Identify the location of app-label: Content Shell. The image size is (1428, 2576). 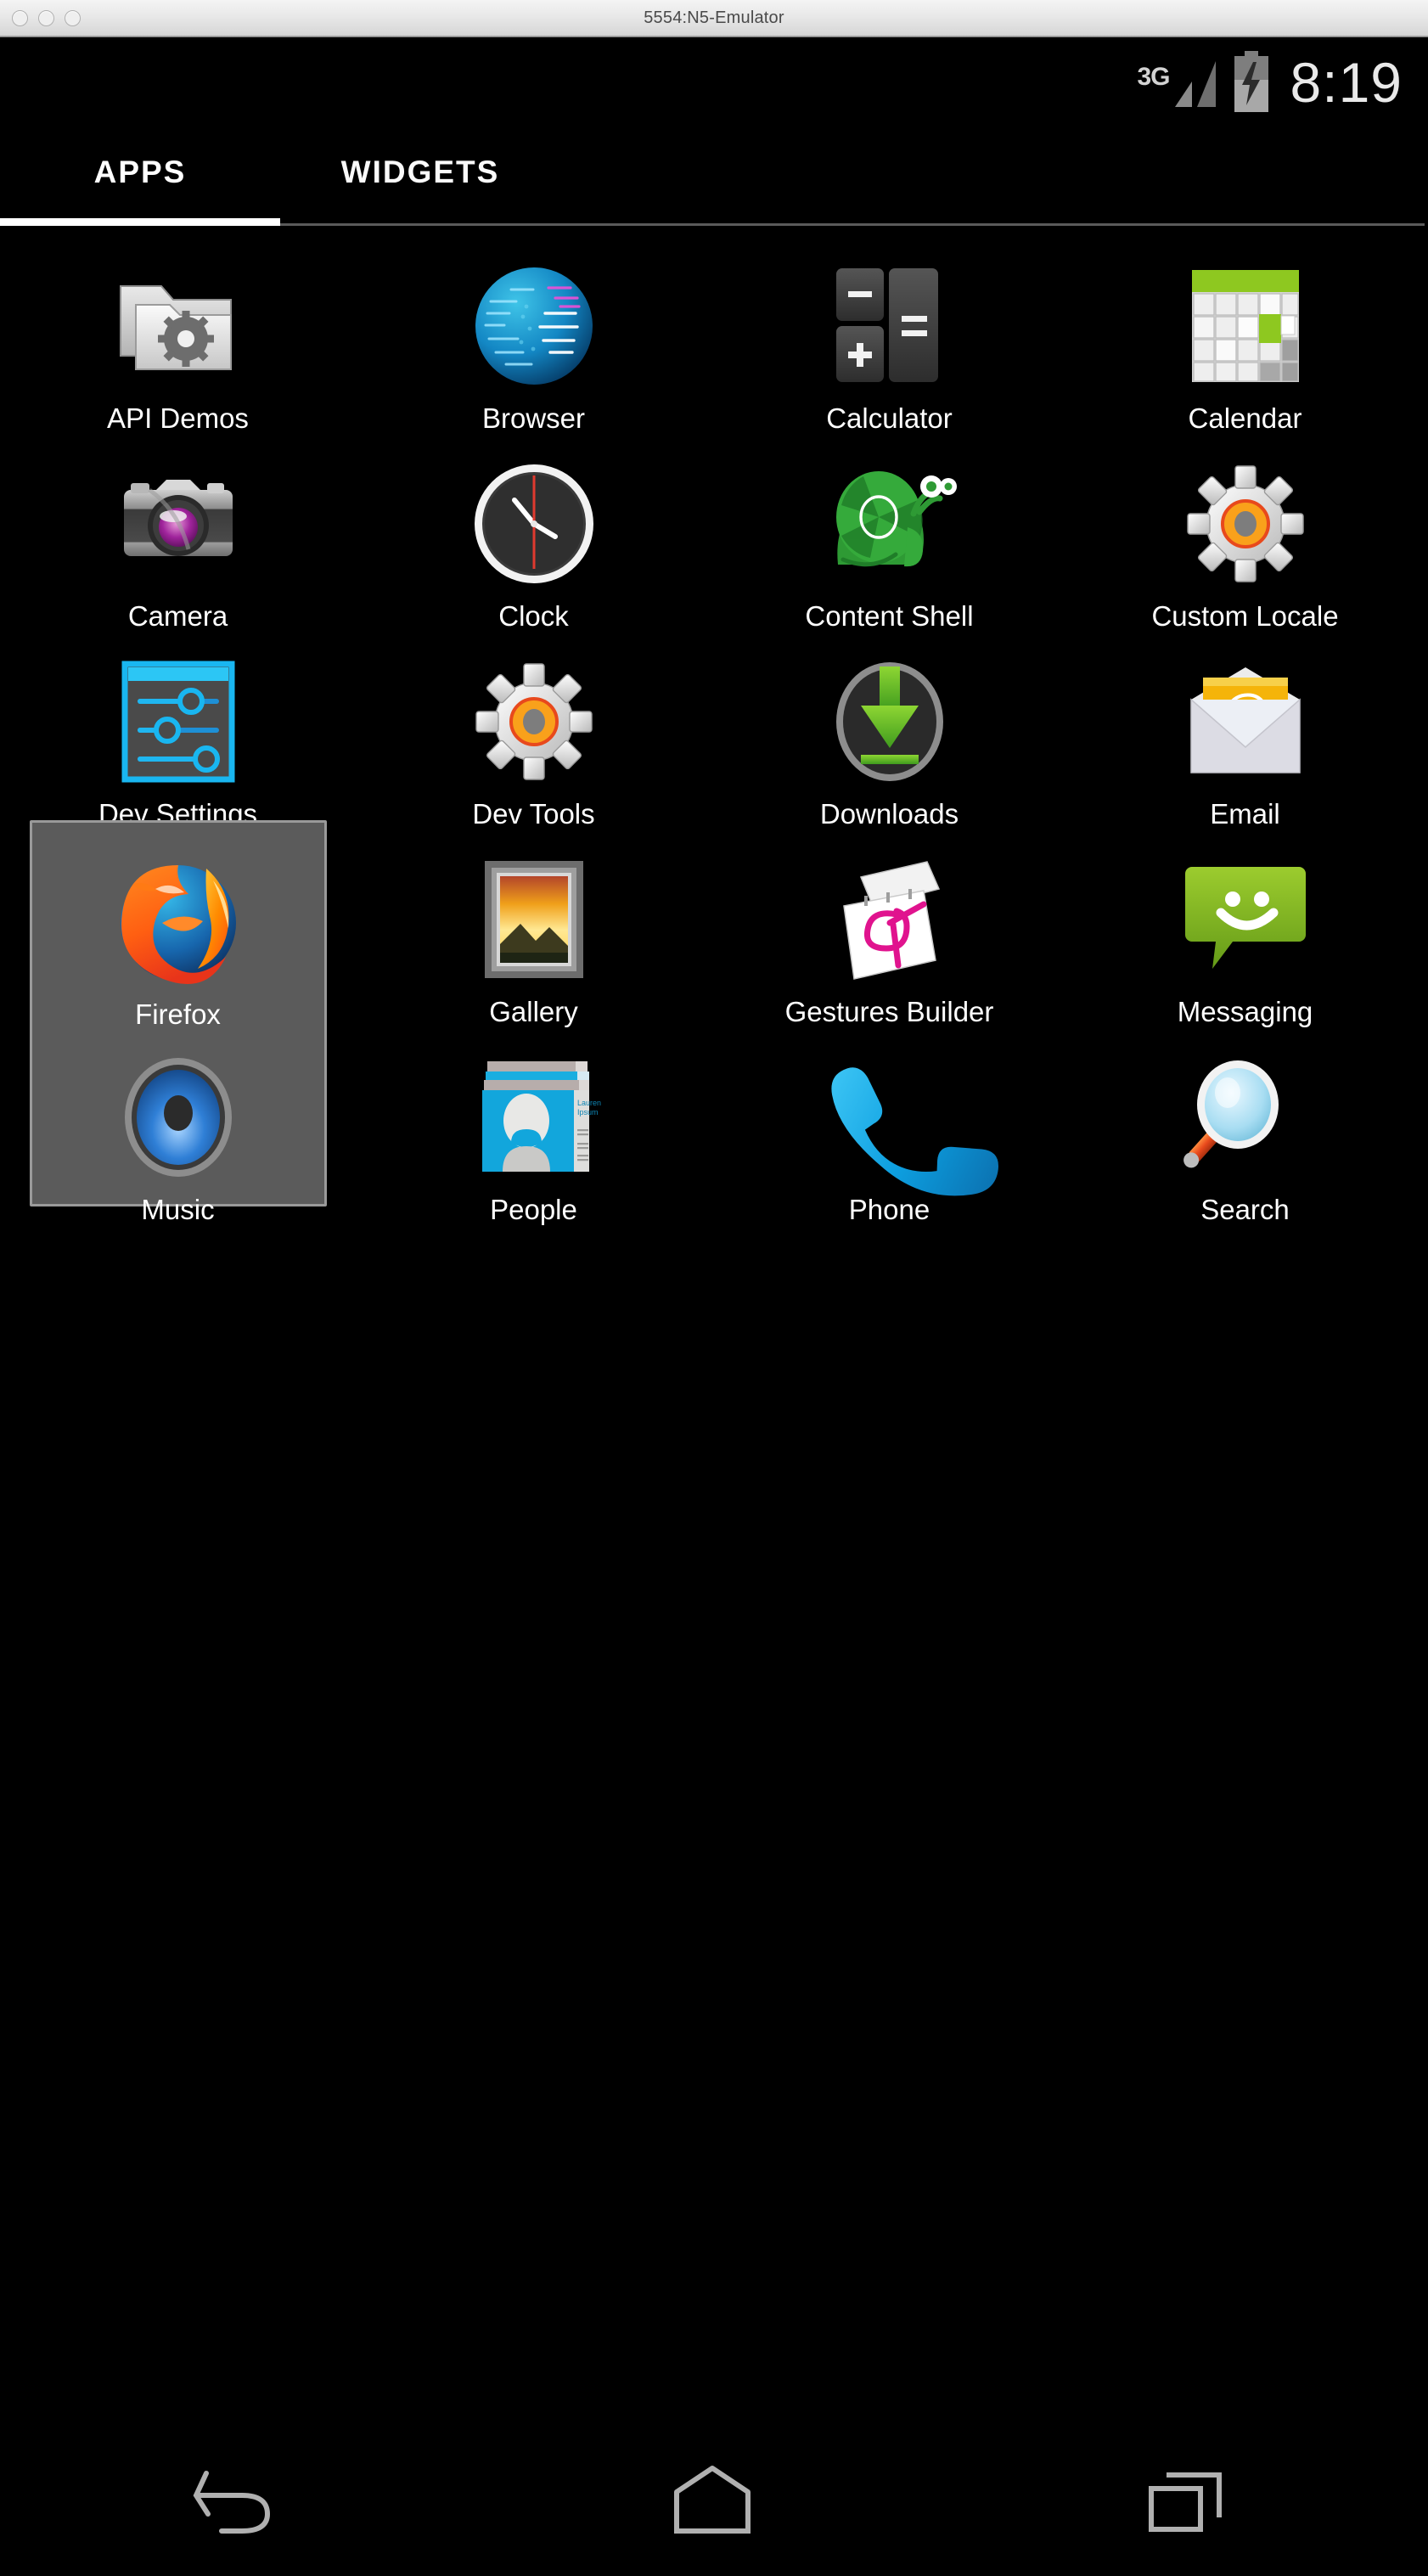
(890, 616).